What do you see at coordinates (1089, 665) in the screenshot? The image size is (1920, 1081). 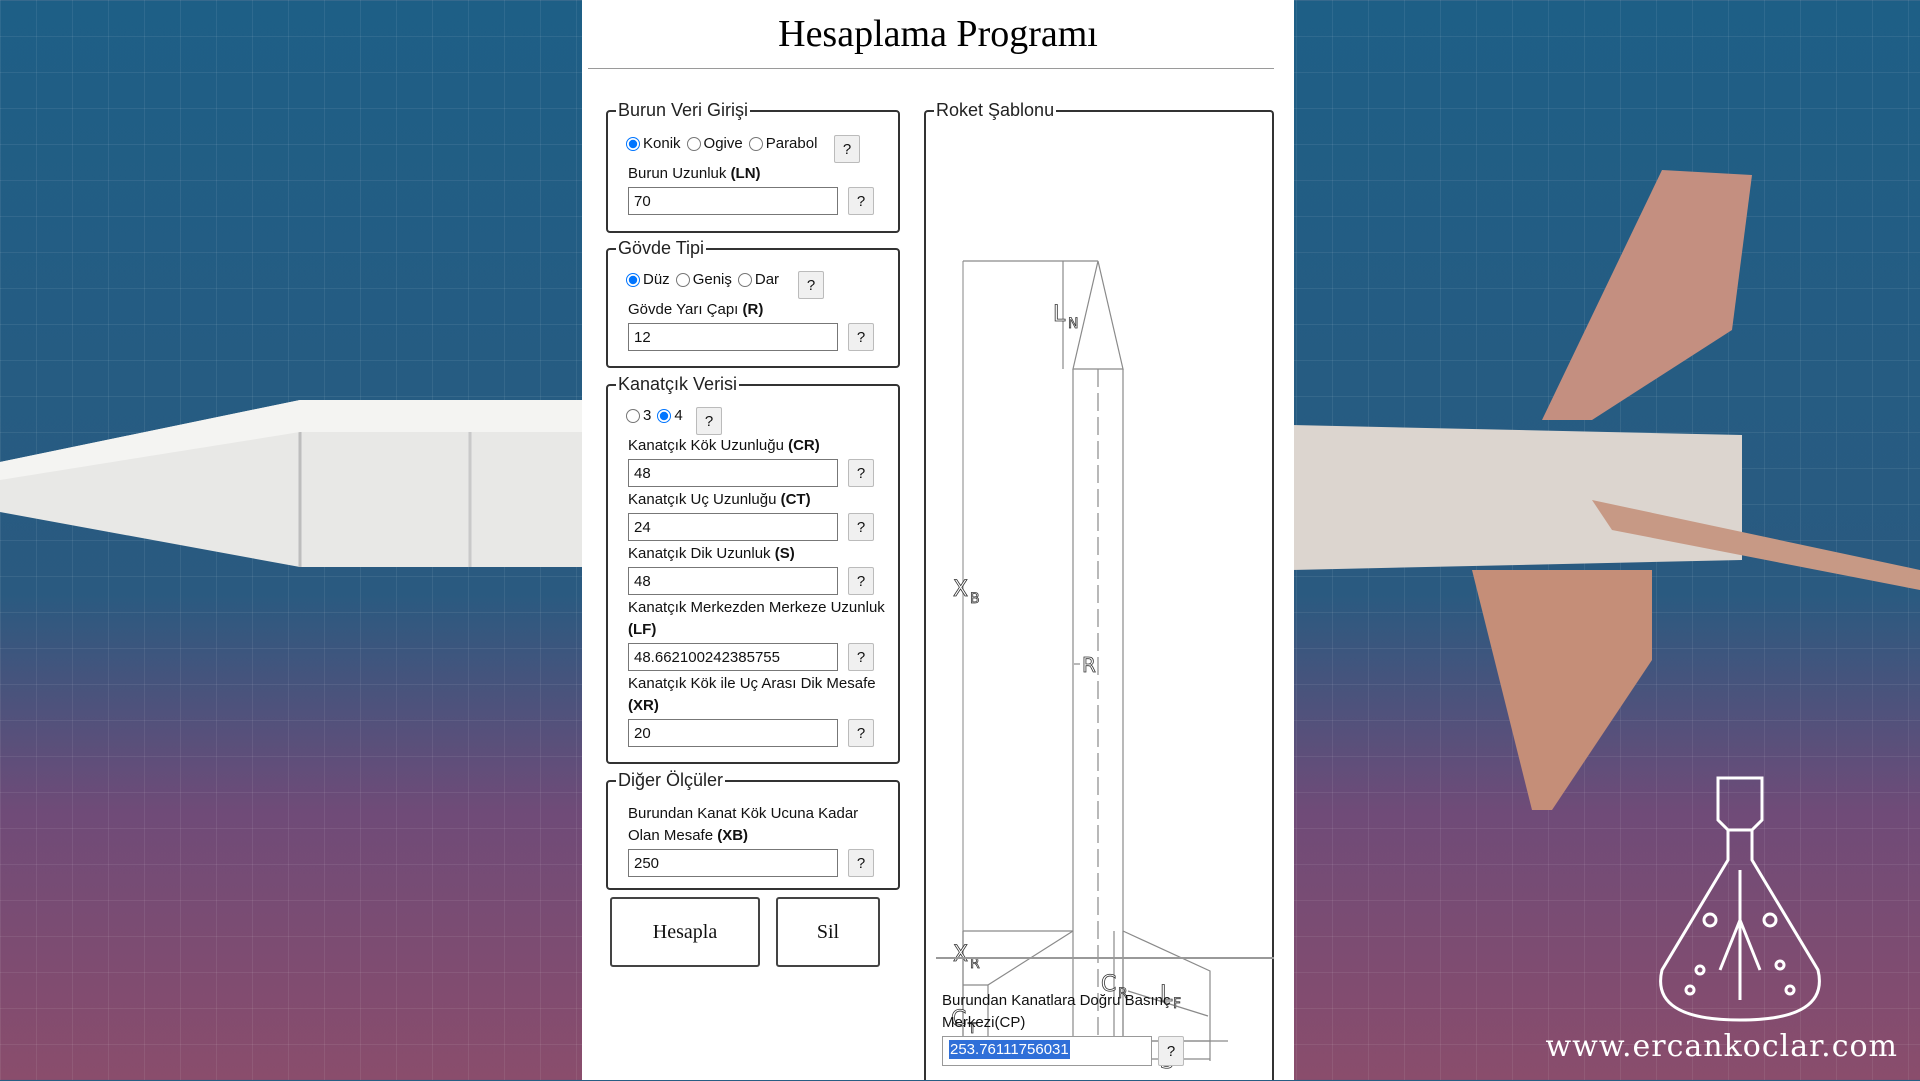 I see `label-r: R` at bounding box center [1089, 665].